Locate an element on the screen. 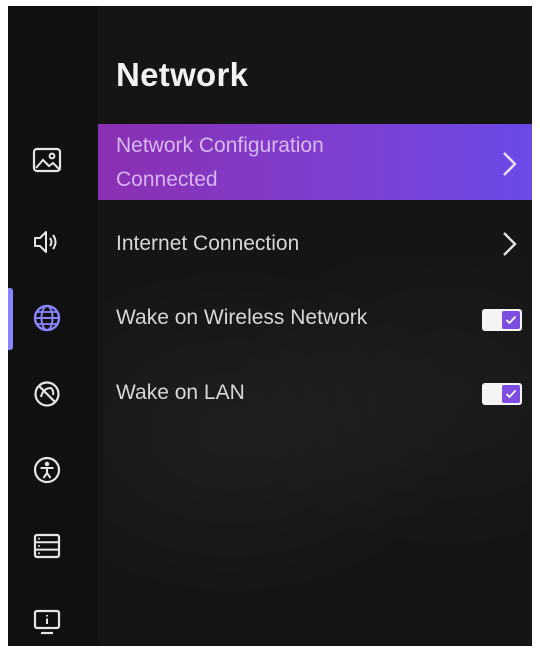 The image size is (540, 650). speaker-icon is located at coordinates (47, 242).